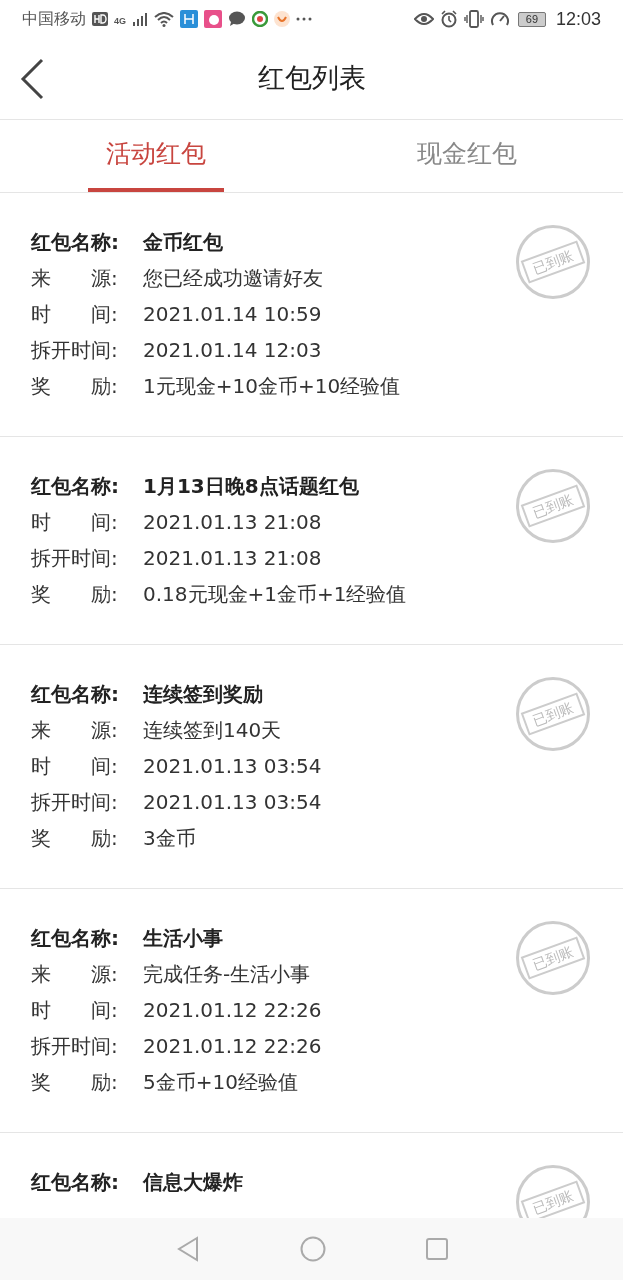 The image size is (623, 1280). Describe the element at coordinates (499, 19) in the screenshot. I see `speedometer-icon` at that location.